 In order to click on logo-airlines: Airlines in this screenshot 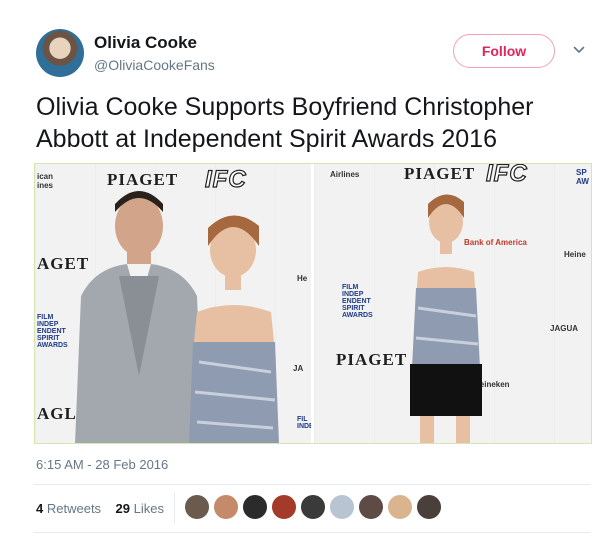, I will do `click(345, 174)`.